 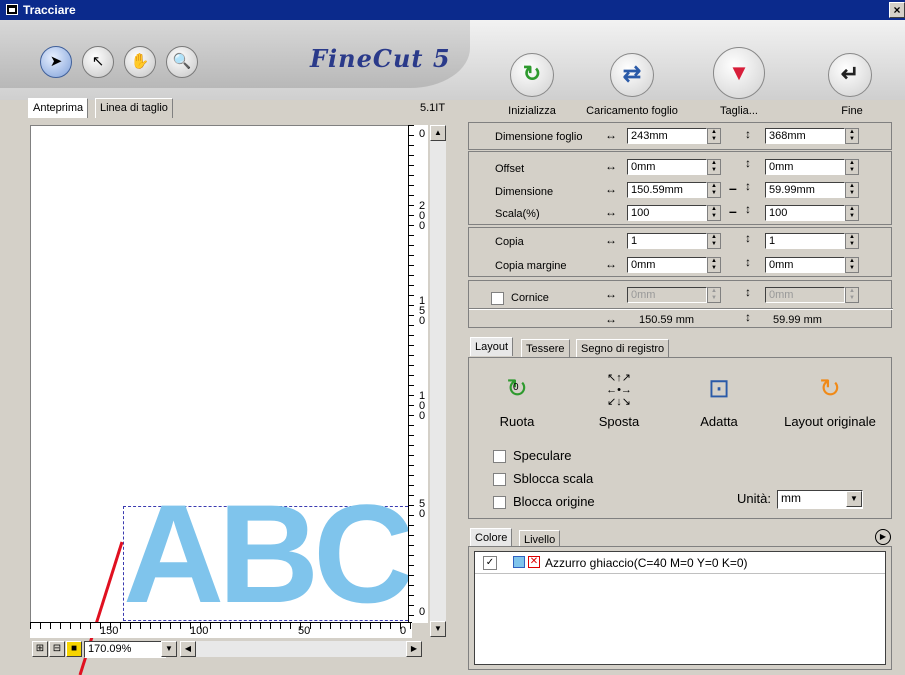 What do you see at coordinates (805, 295) in the screenshot?
I see `frame-y-field: 0mm` at bounding box center [805, 295].